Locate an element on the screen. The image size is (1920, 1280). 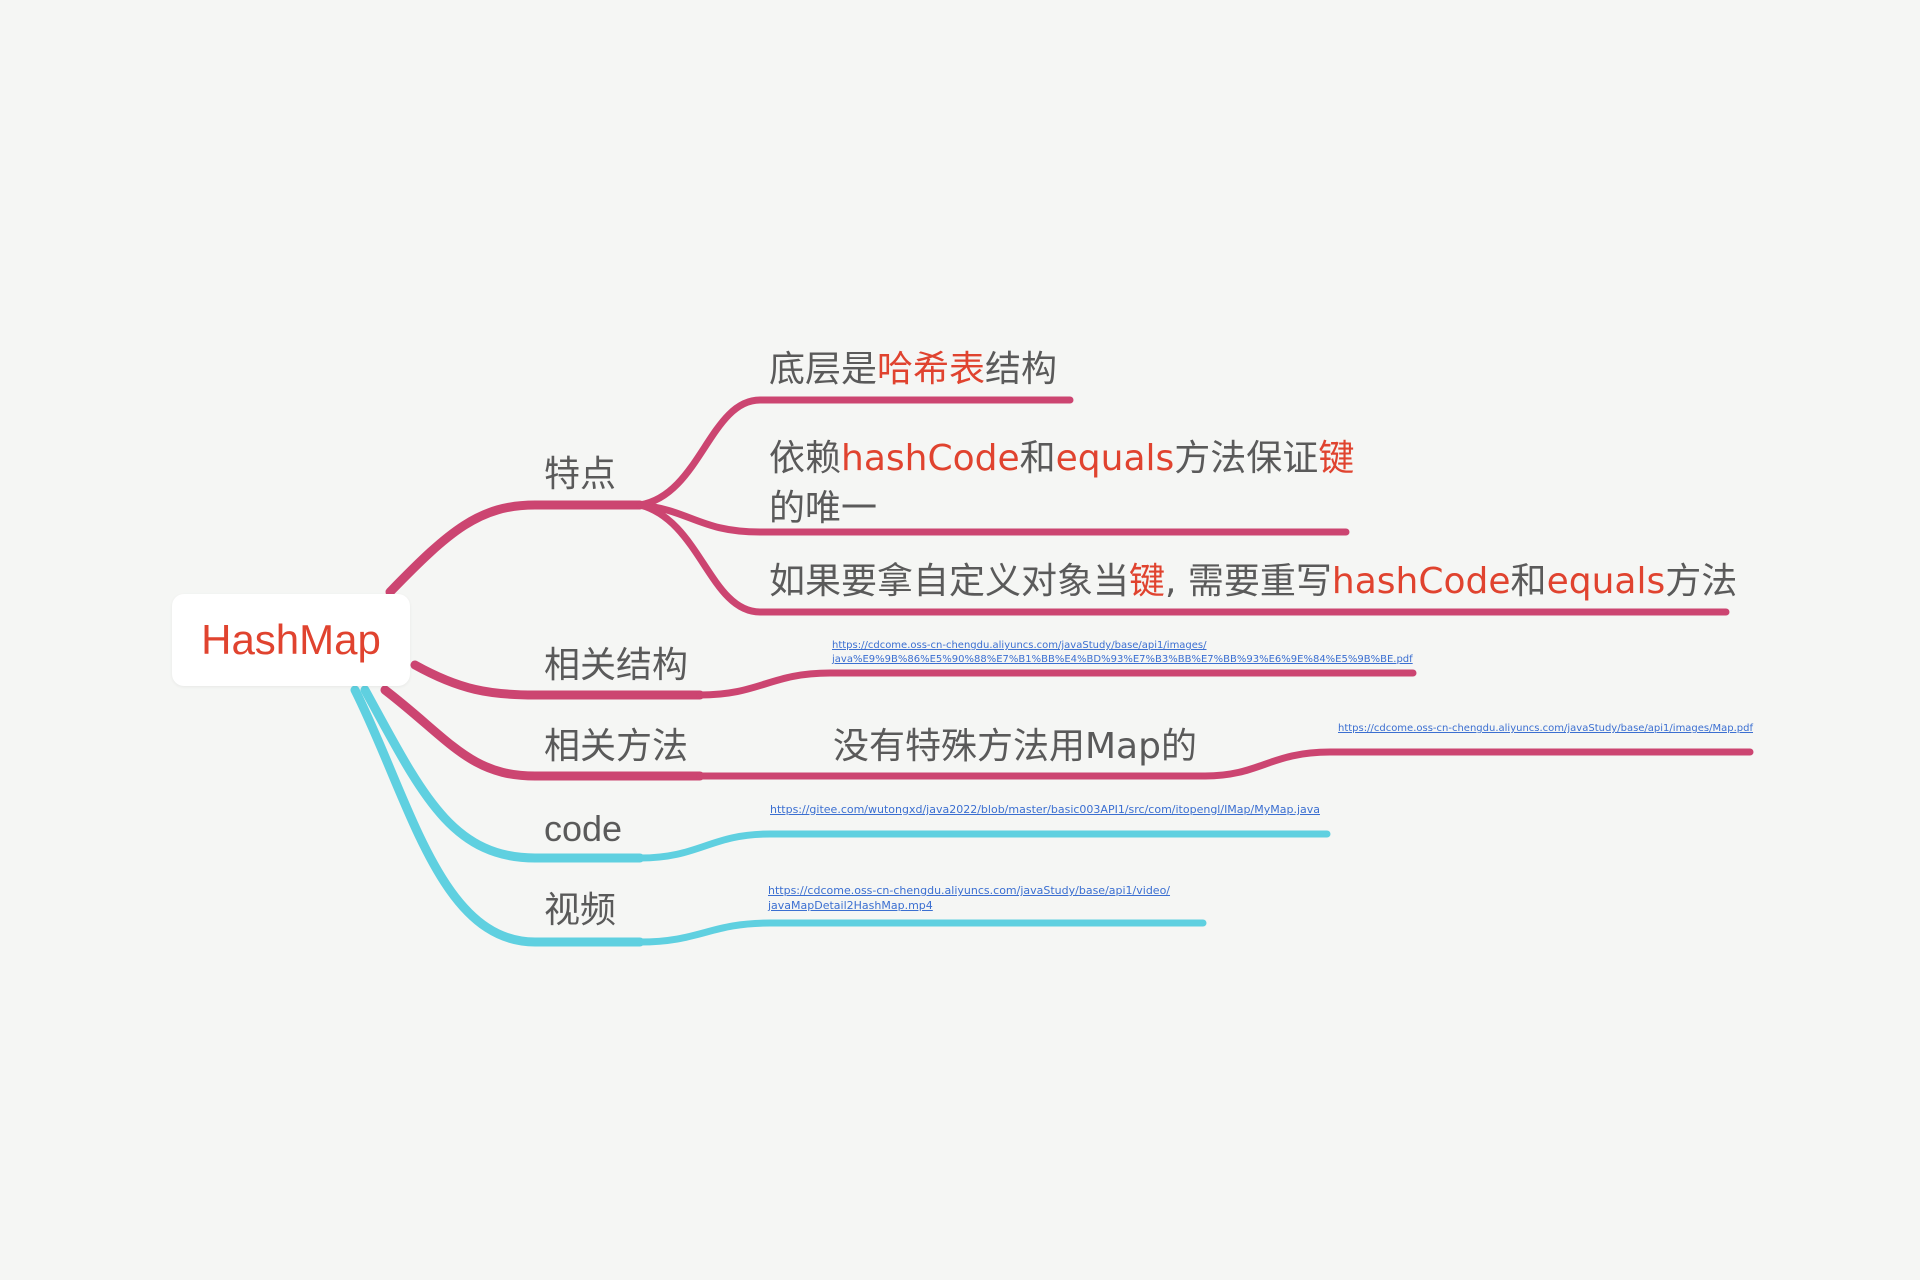
branch-video-link is located at coordinates (921, 932).